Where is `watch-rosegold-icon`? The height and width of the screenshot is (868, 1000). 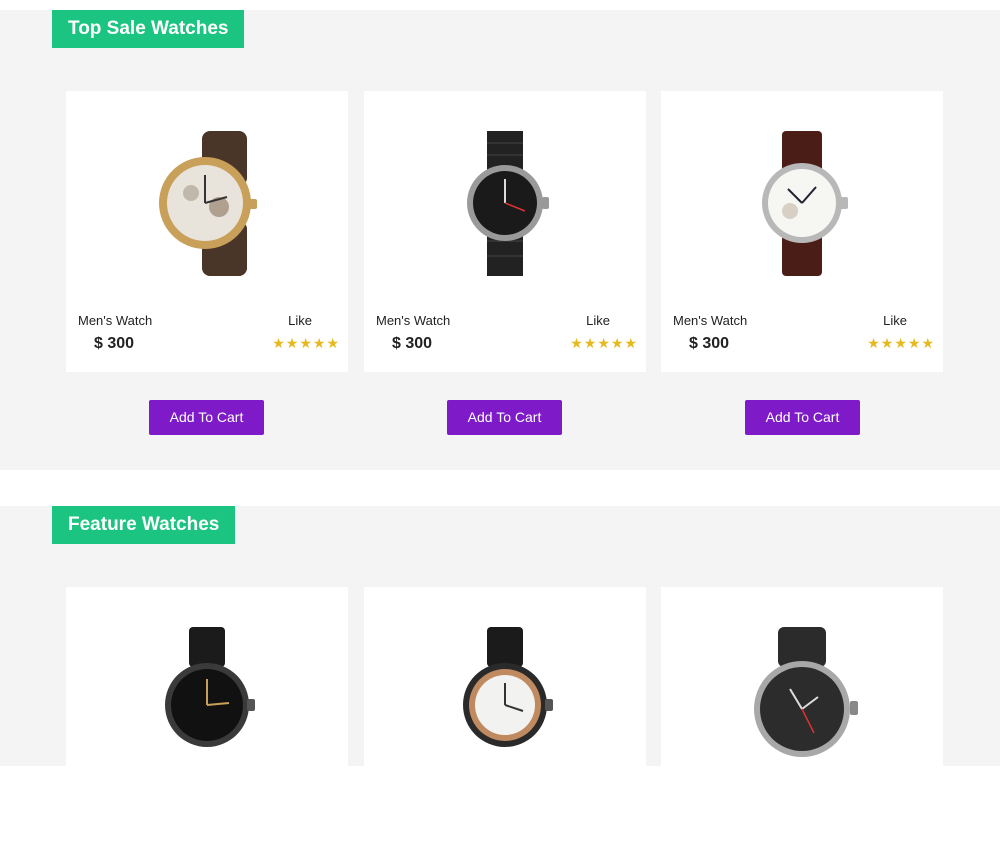
watch-rosegold-icon is located at coordinates (508, 687).